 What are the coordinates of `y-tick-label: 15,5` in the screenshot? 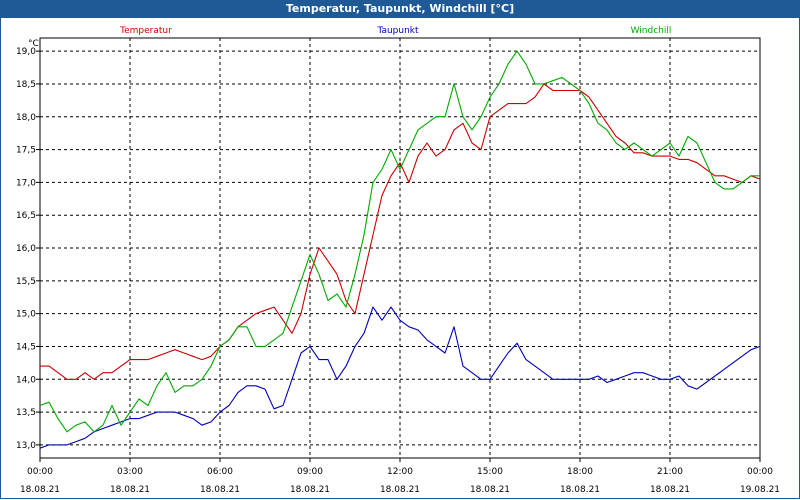 It's located at (26, 282).